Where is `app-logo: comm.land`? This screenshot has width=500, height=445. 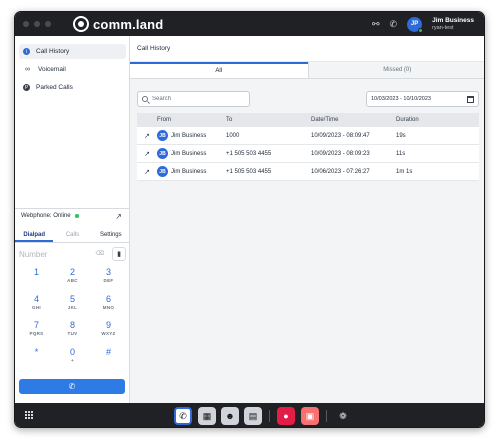
app-logo: comm.land is located at coordinates (118, 24).